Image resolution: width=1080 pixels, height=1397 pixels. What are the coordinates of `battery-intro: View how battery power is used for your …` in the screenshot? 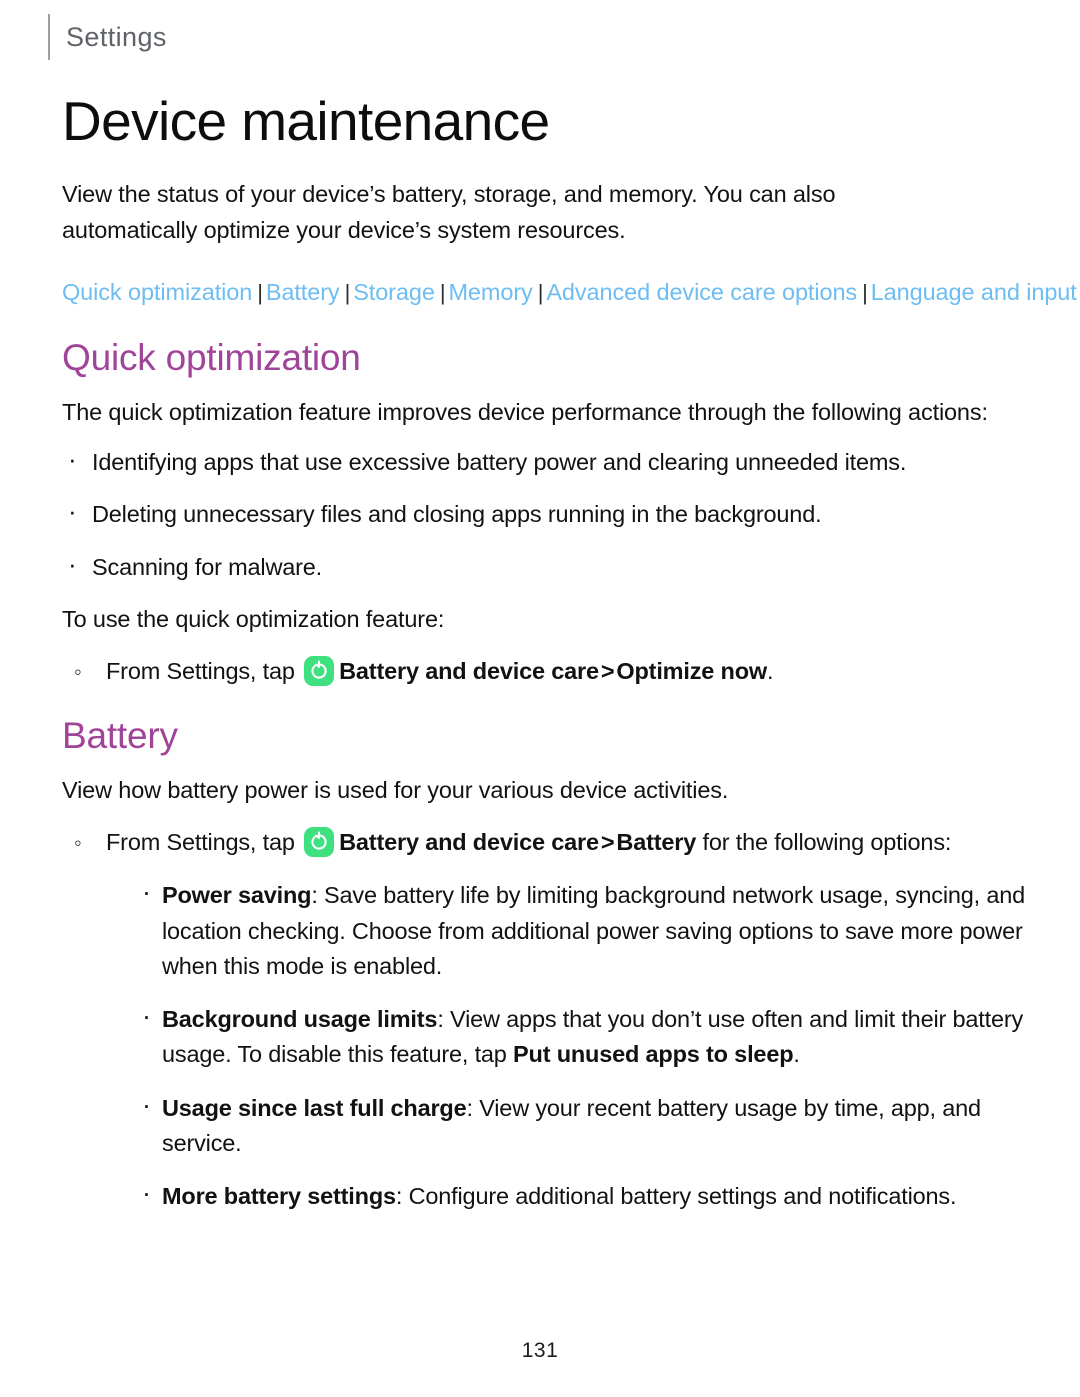 It's located at (395, 790).